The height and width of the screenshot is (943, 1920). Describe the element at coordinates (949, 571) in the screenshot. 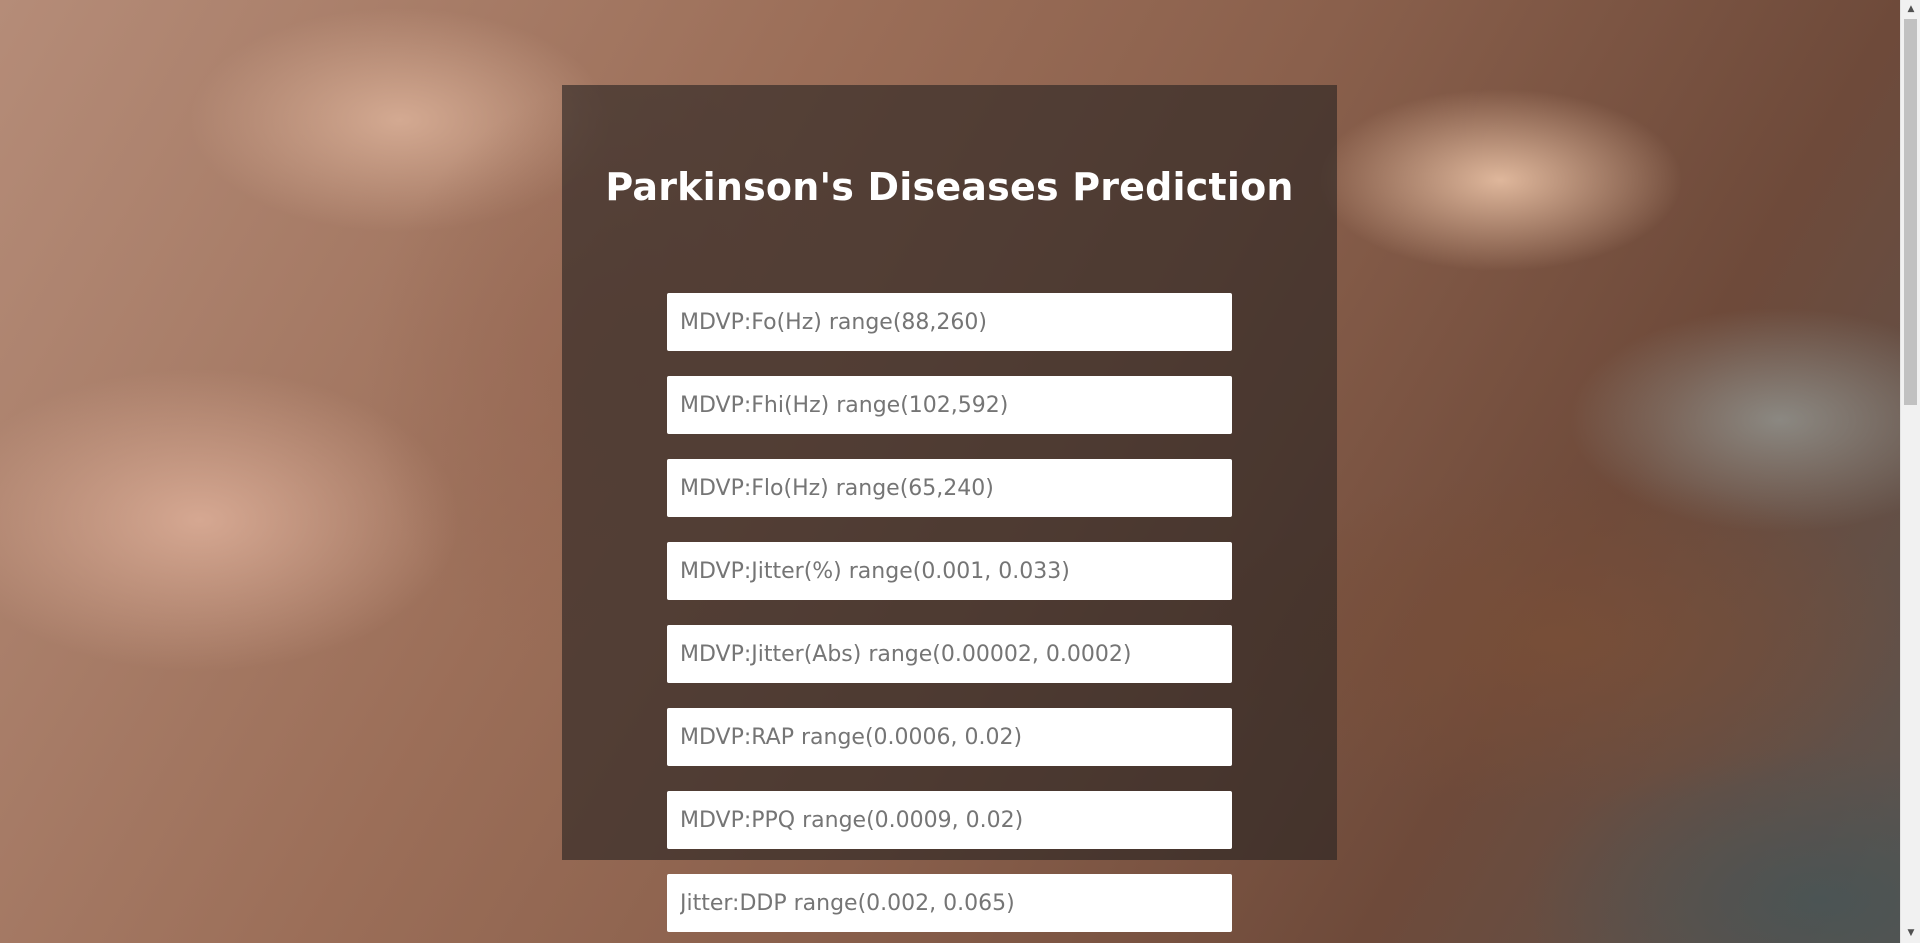

I see `jitter-percent-input` at that location.